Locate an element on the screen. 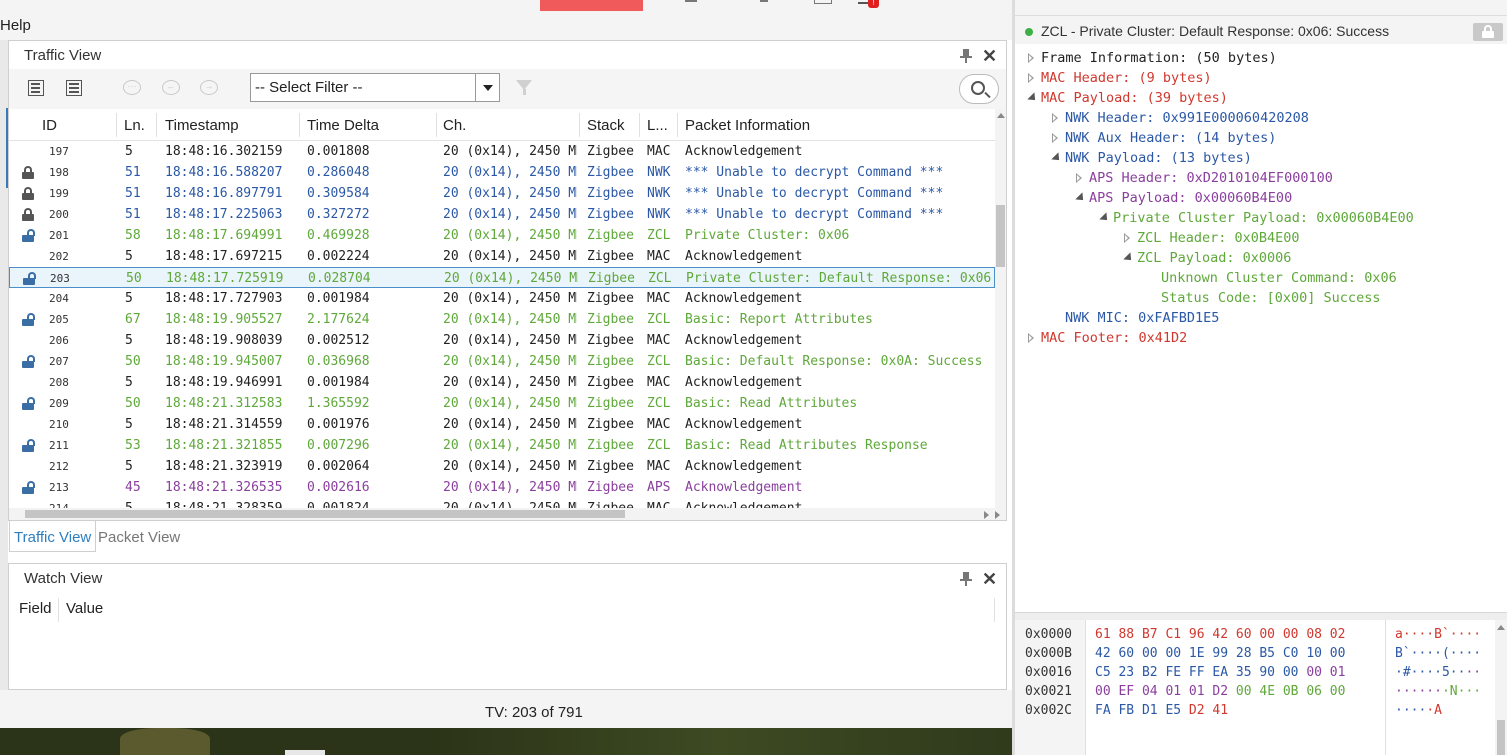 The width and height of the screenshot is (1507, 755). hex-bytes: 00 EF 04 01 01 D2 00 4E 0B 06 00 is located at coordinates (1220, 691).